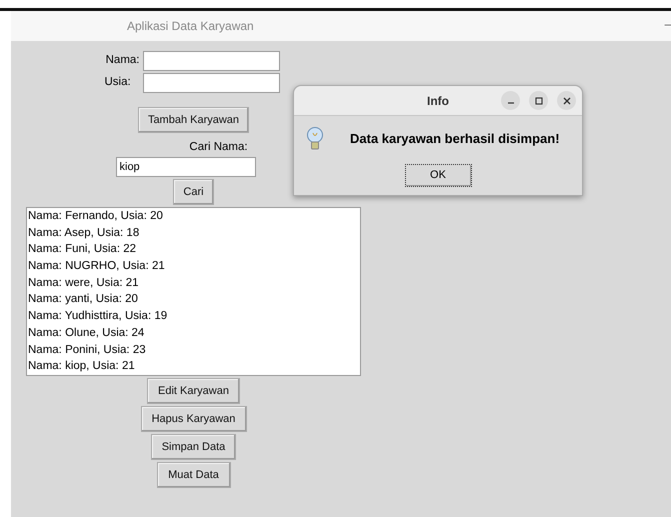 The width and height of the screenshot is (671, 517). What do you see at coordinates (193, 391) in the screenshot?
I see `action-button: Edit Karyawan` at bounding box center [193, 391].